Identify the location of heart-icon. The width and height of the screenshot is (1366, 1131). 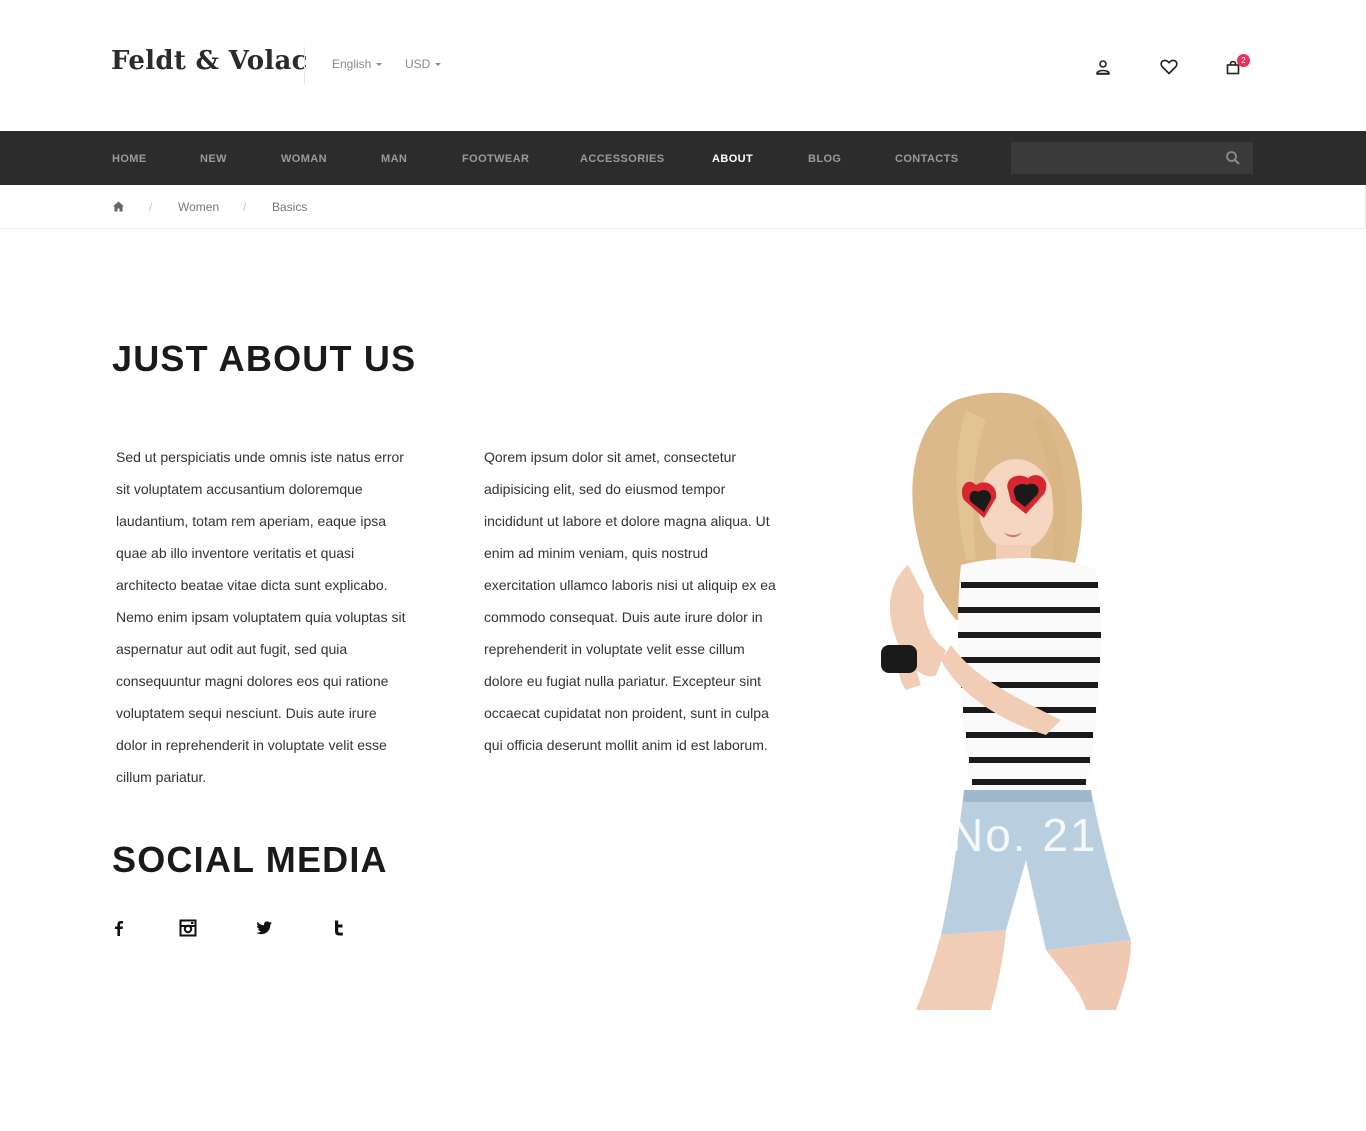
(1169, 67).